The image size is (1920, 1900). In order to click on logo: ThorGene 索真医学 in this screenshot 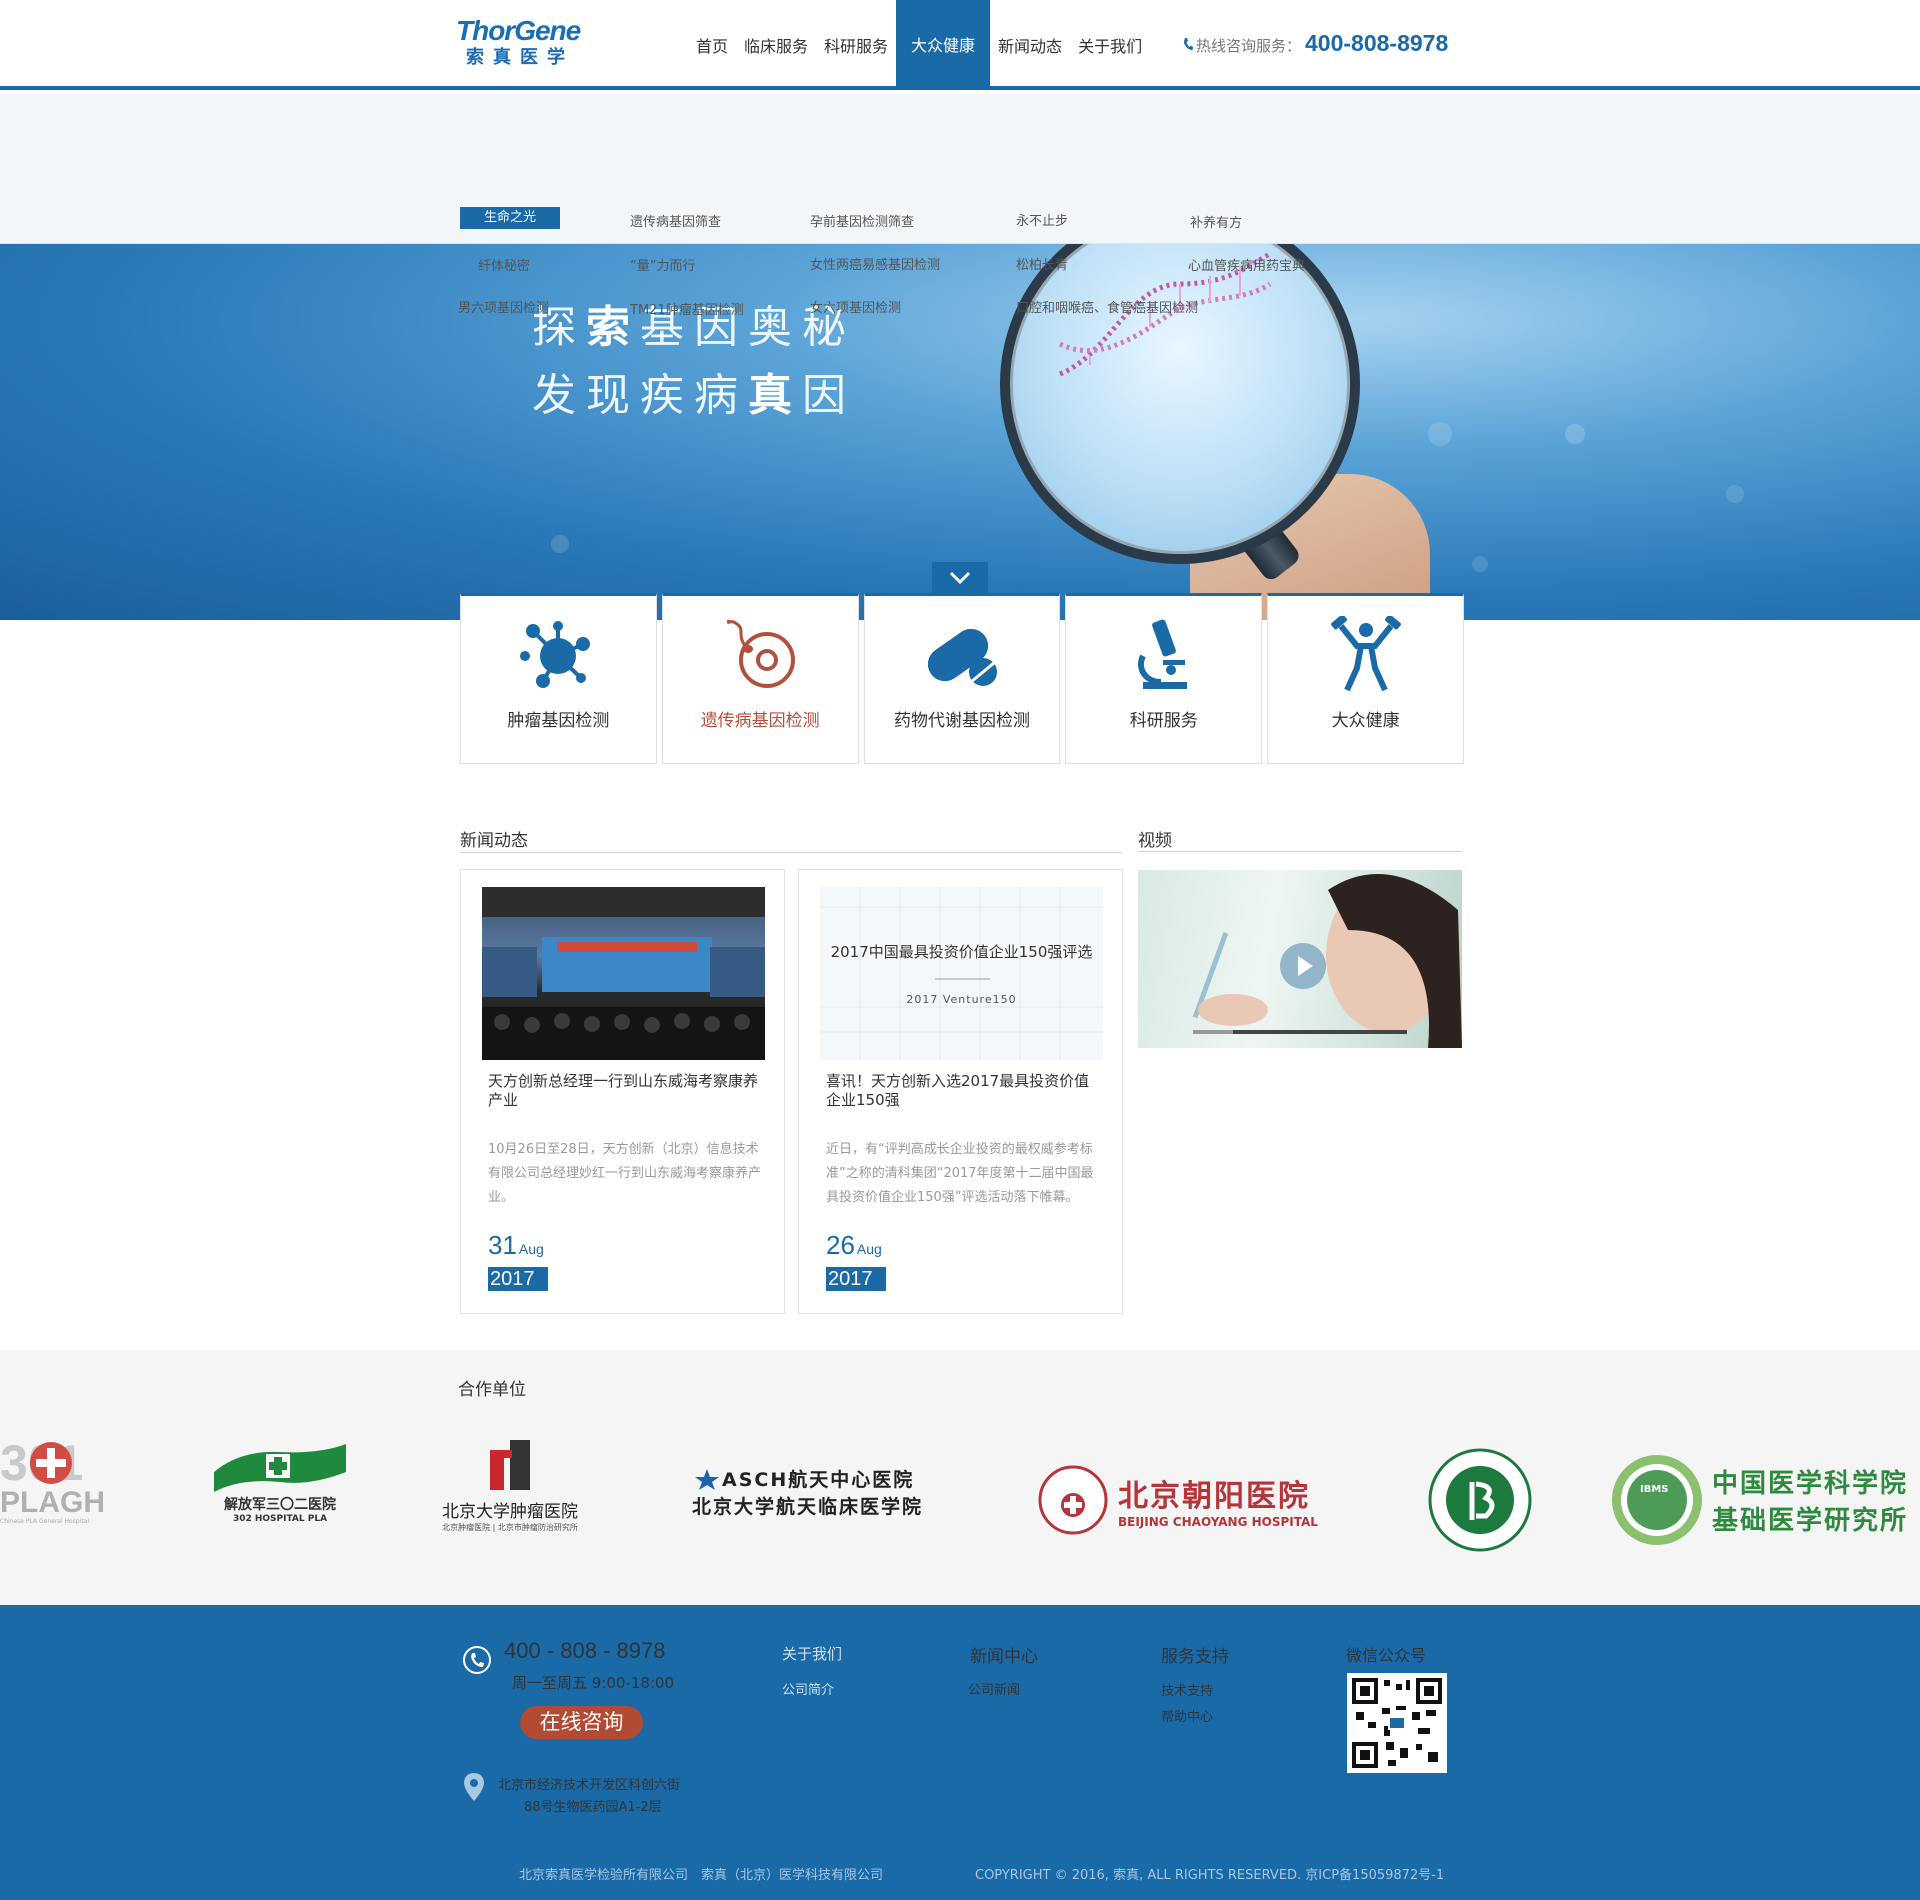, I will do `click(531, 44)`.